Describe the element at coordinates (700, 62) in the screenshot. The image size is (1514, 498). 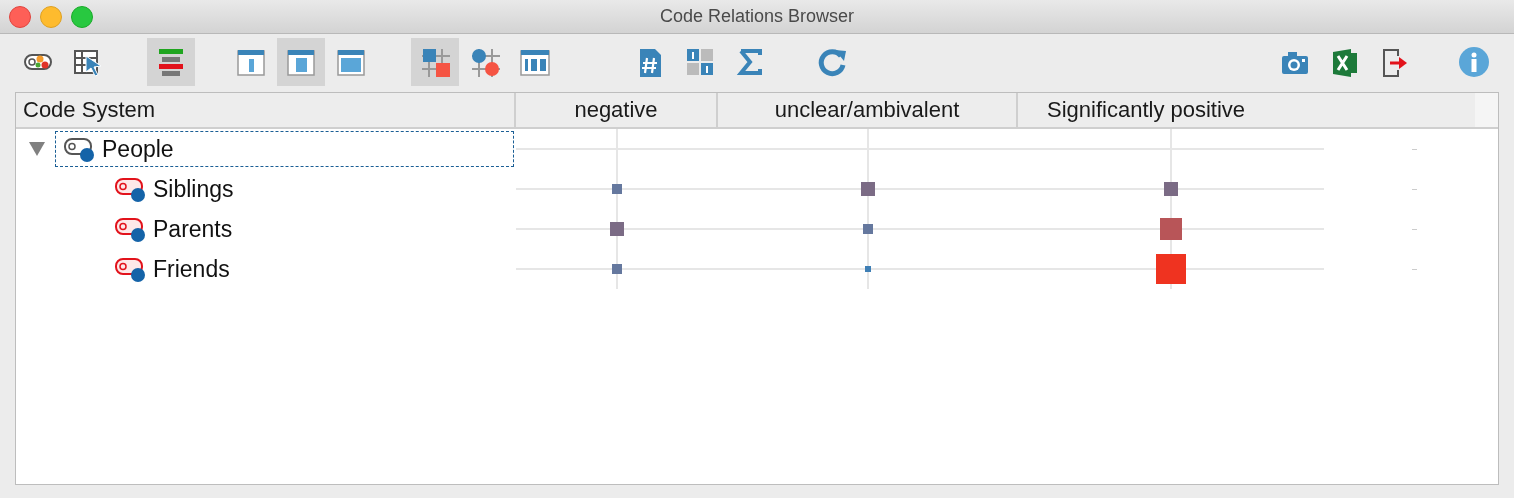
I see `number-grid-icon` at that location.